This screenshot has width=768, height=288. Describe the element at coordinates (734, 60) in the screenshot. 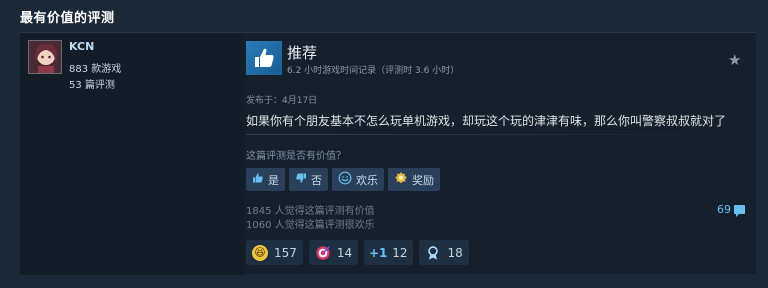

I see `star-icon: ★` at that location.